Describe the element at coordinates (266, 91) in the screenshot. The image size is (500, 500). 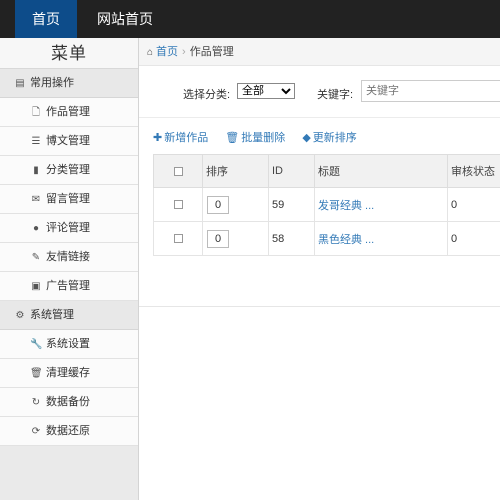
I see `category-select: 全部` at that location.